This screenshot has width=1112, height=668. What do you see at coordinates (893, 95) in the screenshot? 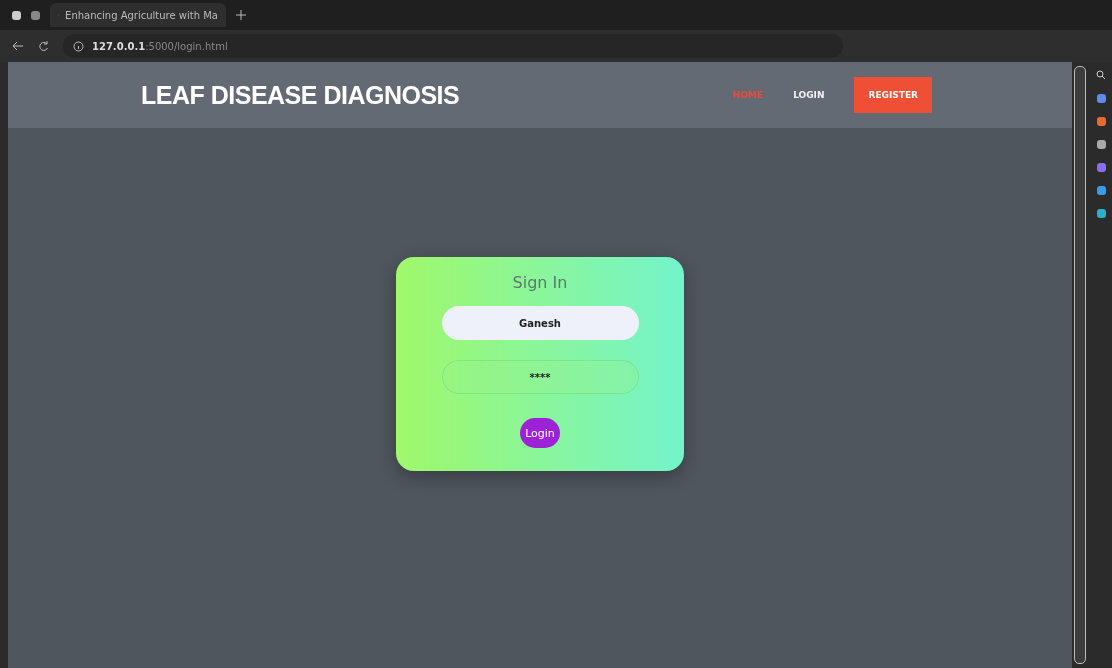
I see `register-button: REGISTER` at bounding box center [893, 95].